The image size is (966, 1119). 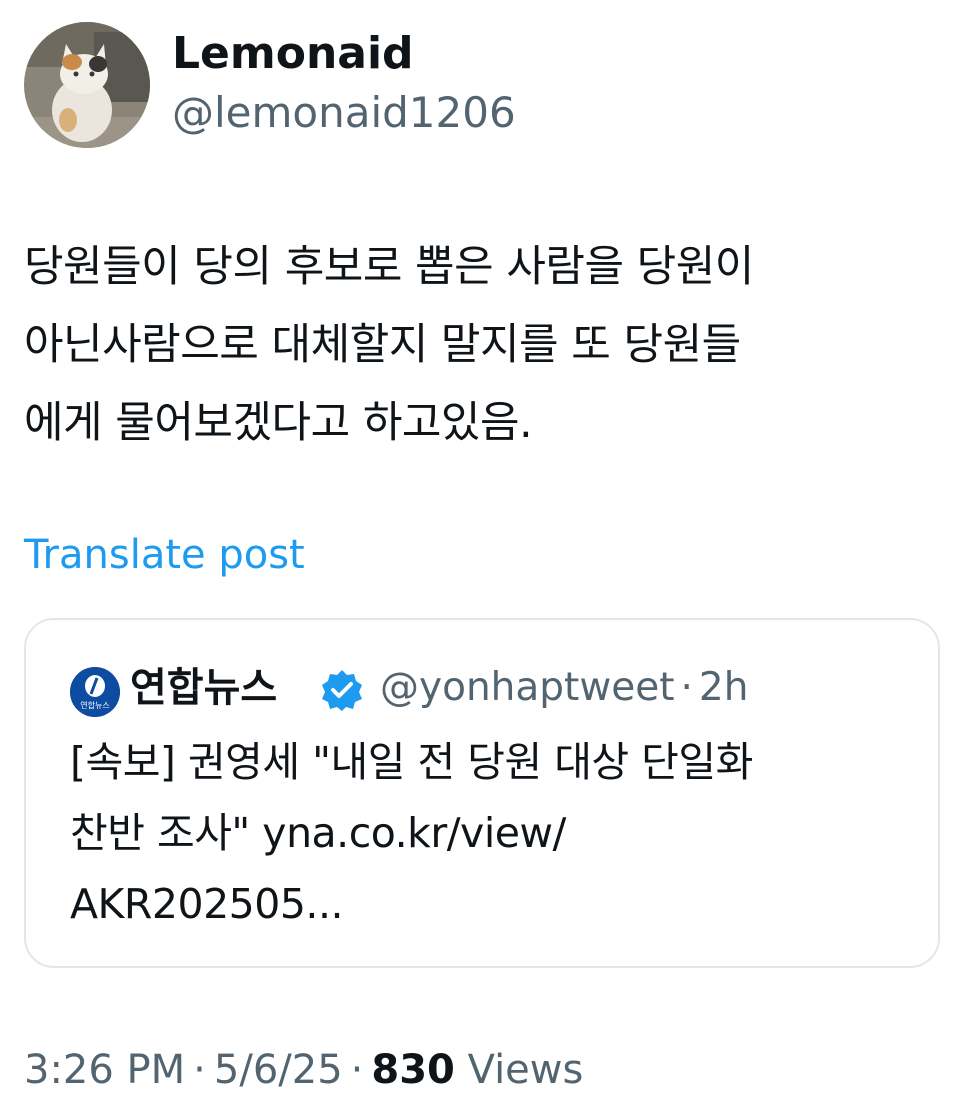 I want to click on author-avatar, so click(x=87, y=85).